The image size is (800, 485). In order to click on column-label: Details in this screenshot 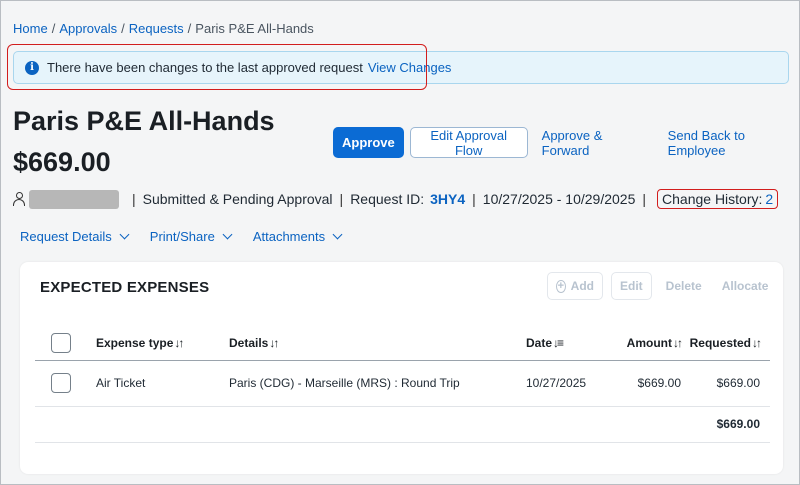, I will do `click(249, 342)`.